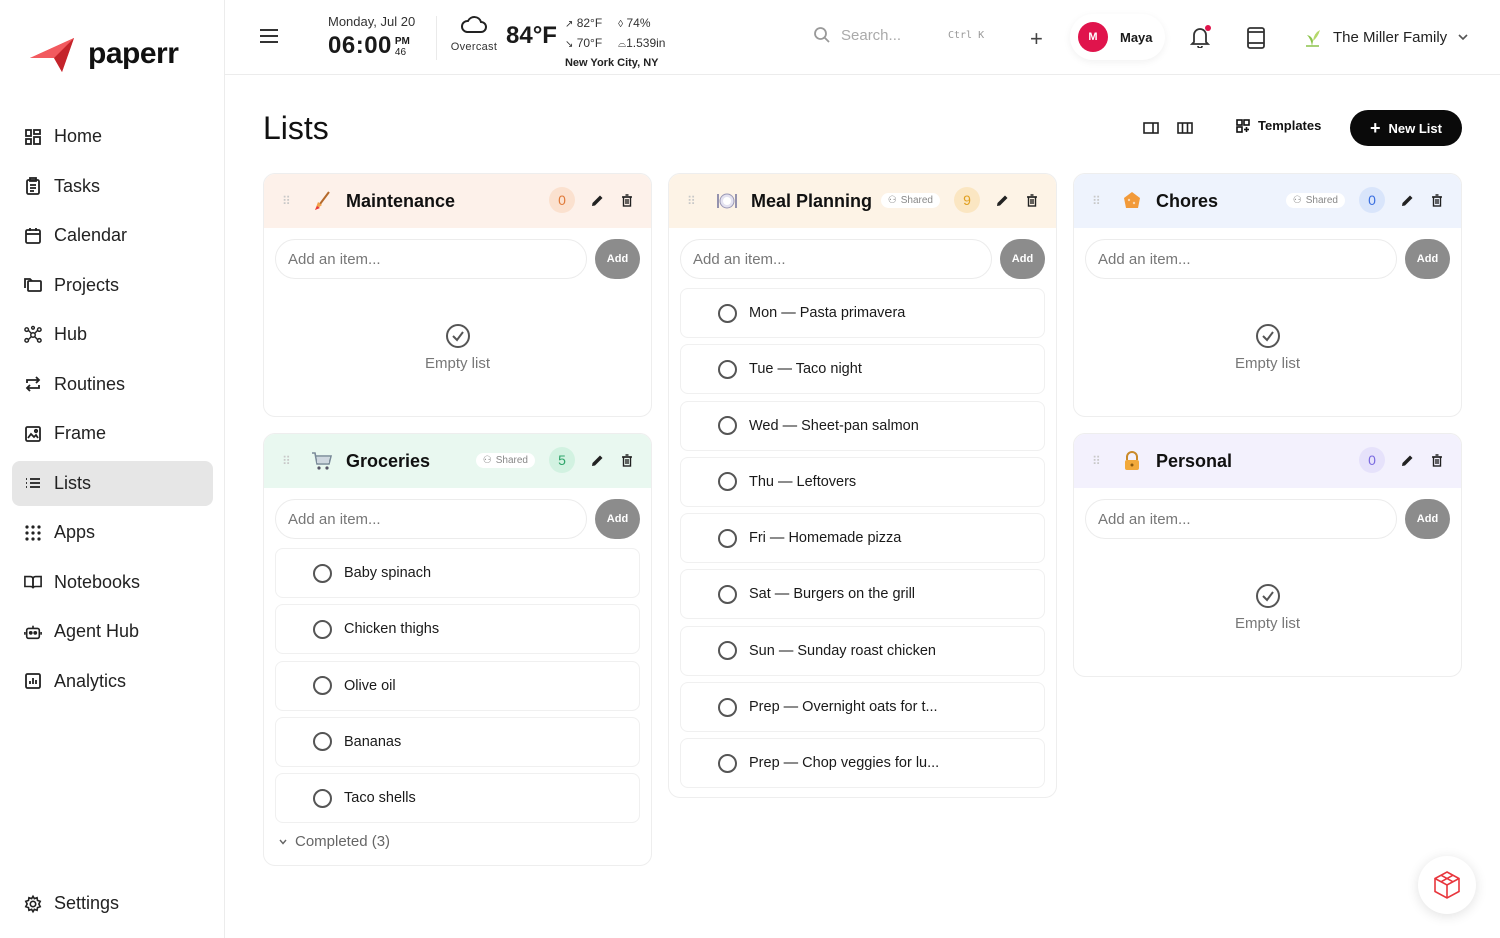 The image size is (1500, 938). What do you see at coordinates (1185, 128) in the screenshot?
I see `view-columns-icon` at bounding box center [1185, 128].